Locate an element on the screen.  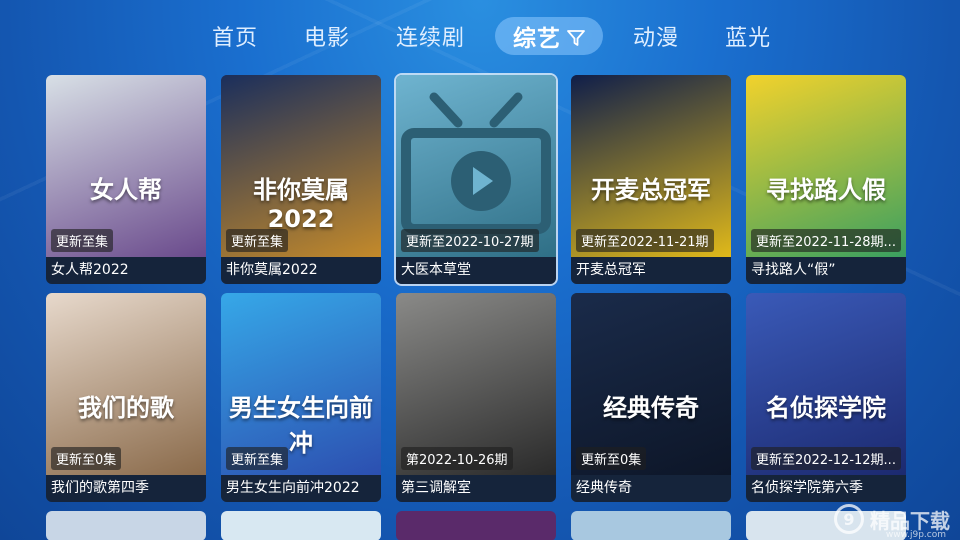
tab-label: 蓝光 is located at coordinates (748, 38).